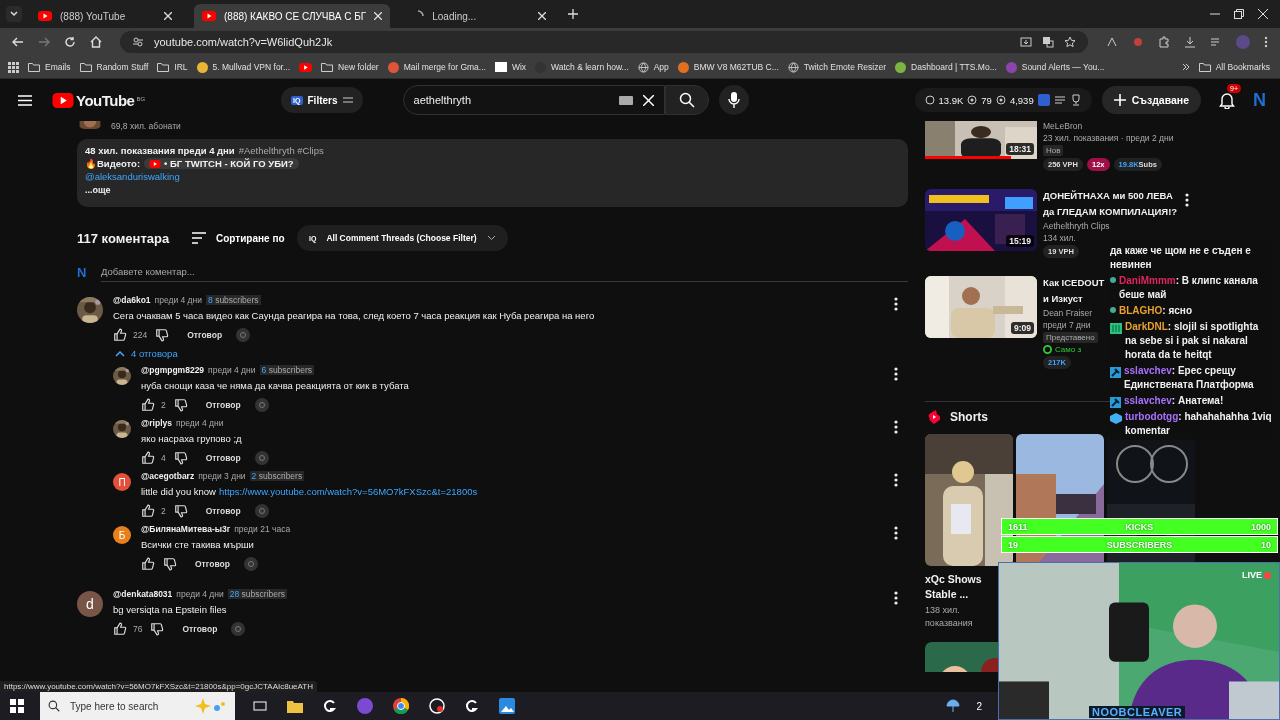  Describe the element at coordinates (105, 100) in the screenshot. I see `youtube-wordmark: YouTube` at that location.